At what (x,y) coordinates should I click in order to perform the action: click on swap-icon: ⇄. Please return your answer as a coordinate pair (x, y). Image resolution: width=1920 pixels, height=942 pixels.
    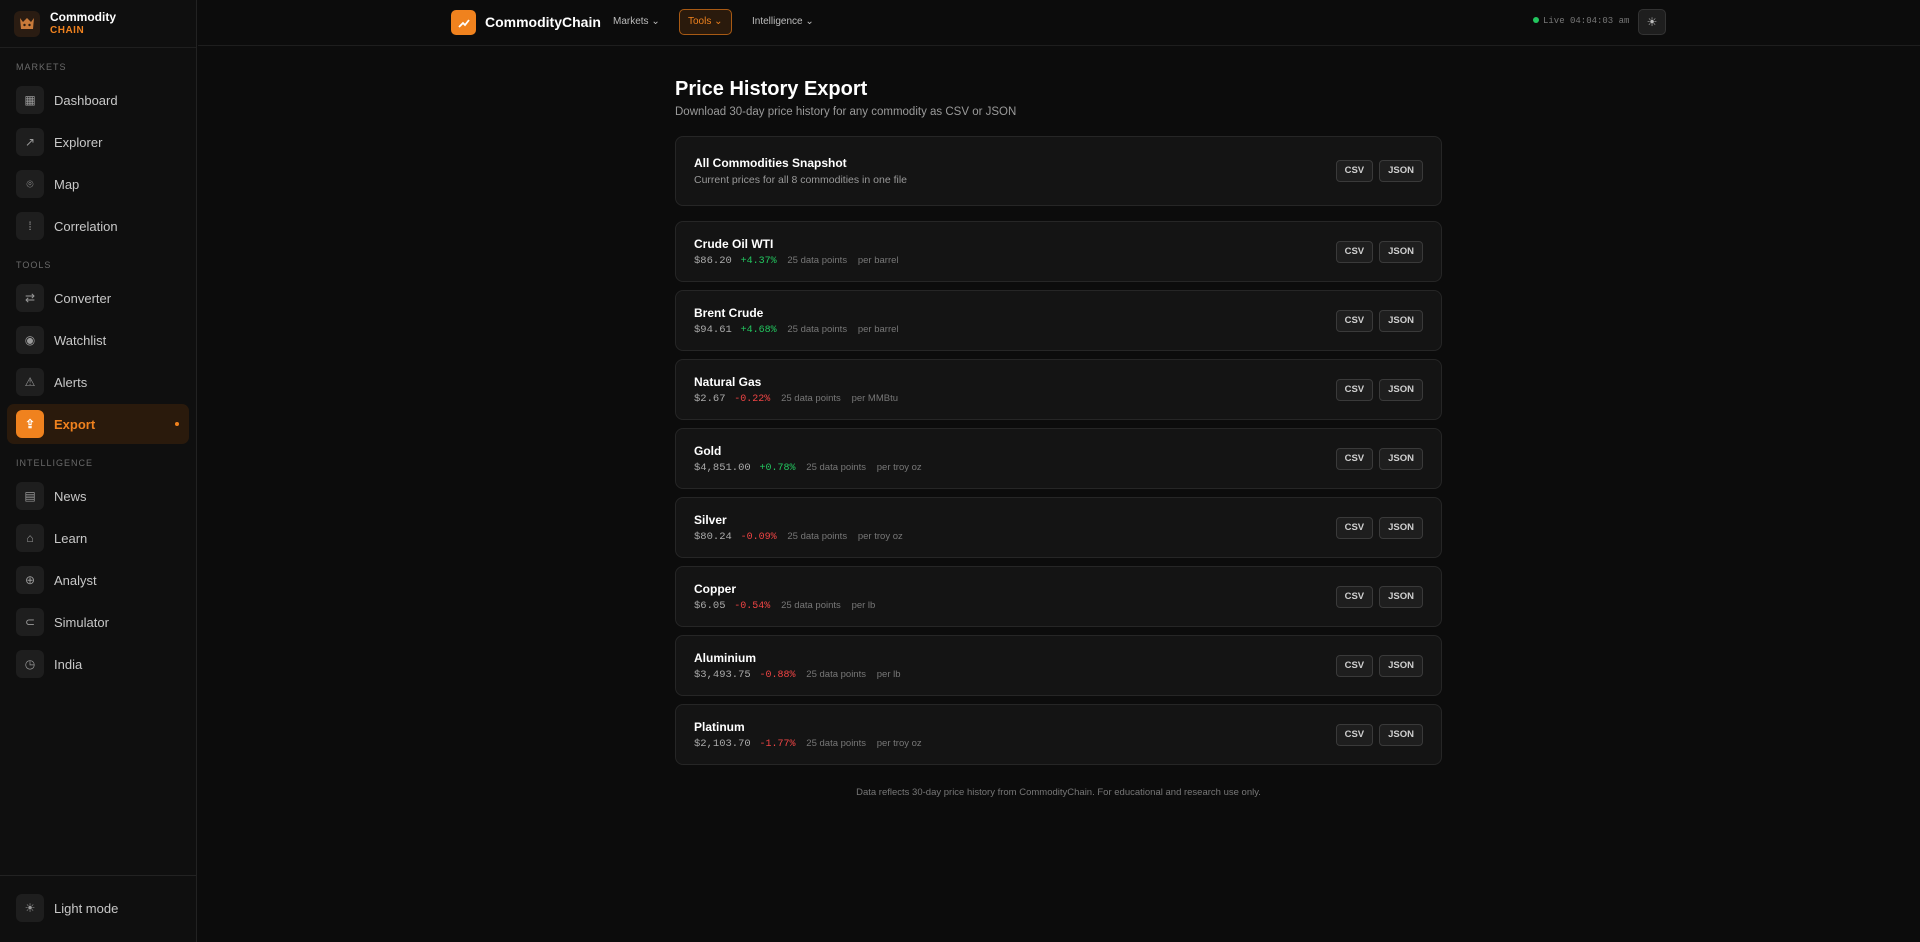
    Looking at the image, I should click on (30, 298).